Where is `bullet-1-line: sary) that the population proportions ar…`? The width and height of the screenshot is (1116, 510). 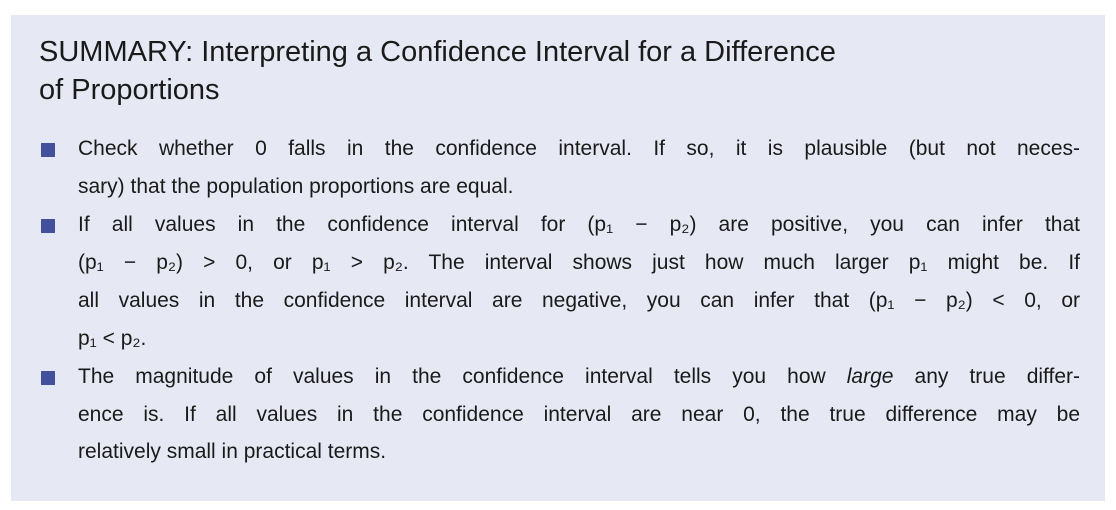
bullet-1-line: sary) that the population proportions ar… is located at coordinates (296, 186).